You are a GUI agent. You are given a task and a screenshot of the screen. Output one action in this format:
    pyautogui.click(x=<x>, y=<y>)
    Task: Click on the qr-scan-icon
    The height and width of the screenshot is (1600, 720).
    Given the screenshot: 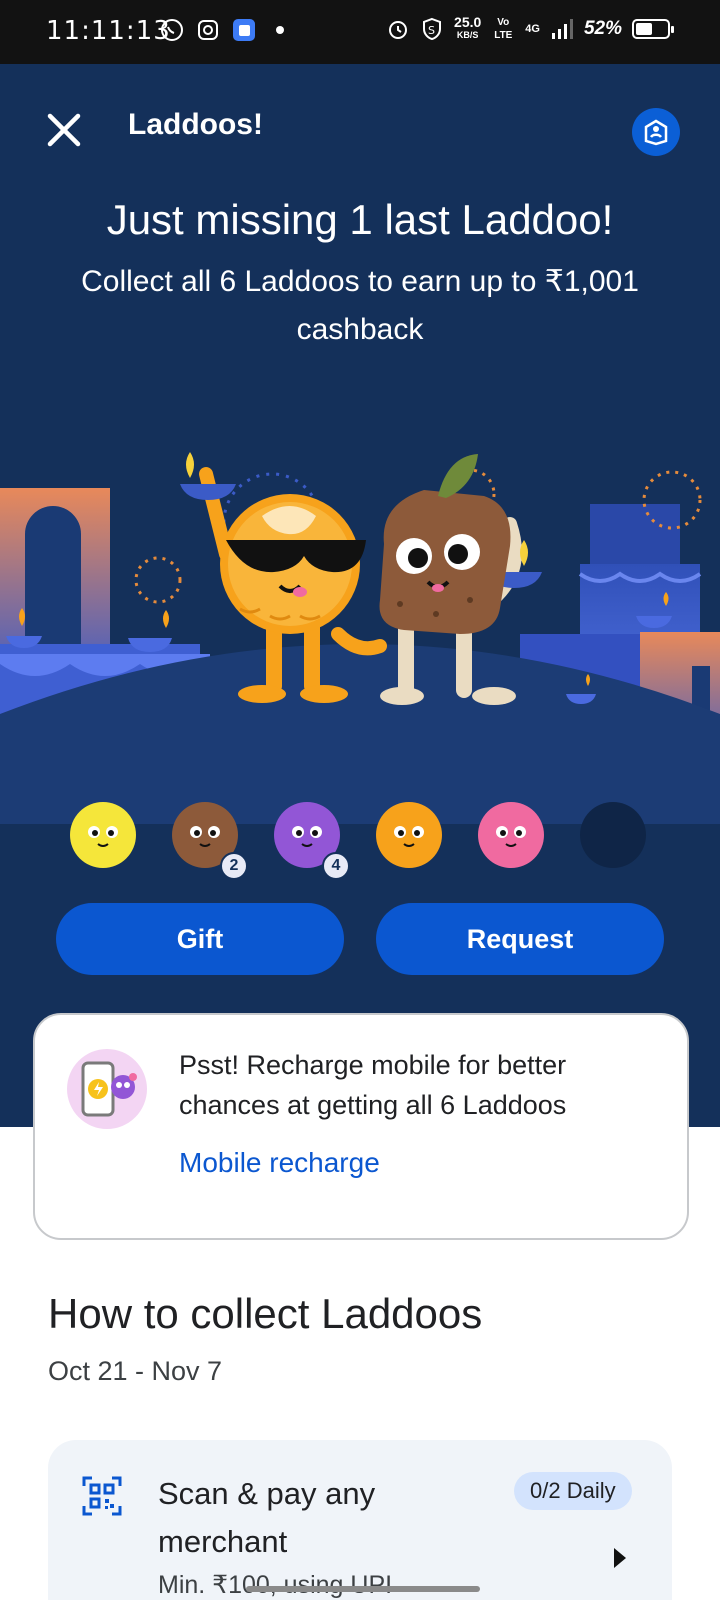 What is the action you would take?
    pyautogui.click(x=102, y=1496)
    